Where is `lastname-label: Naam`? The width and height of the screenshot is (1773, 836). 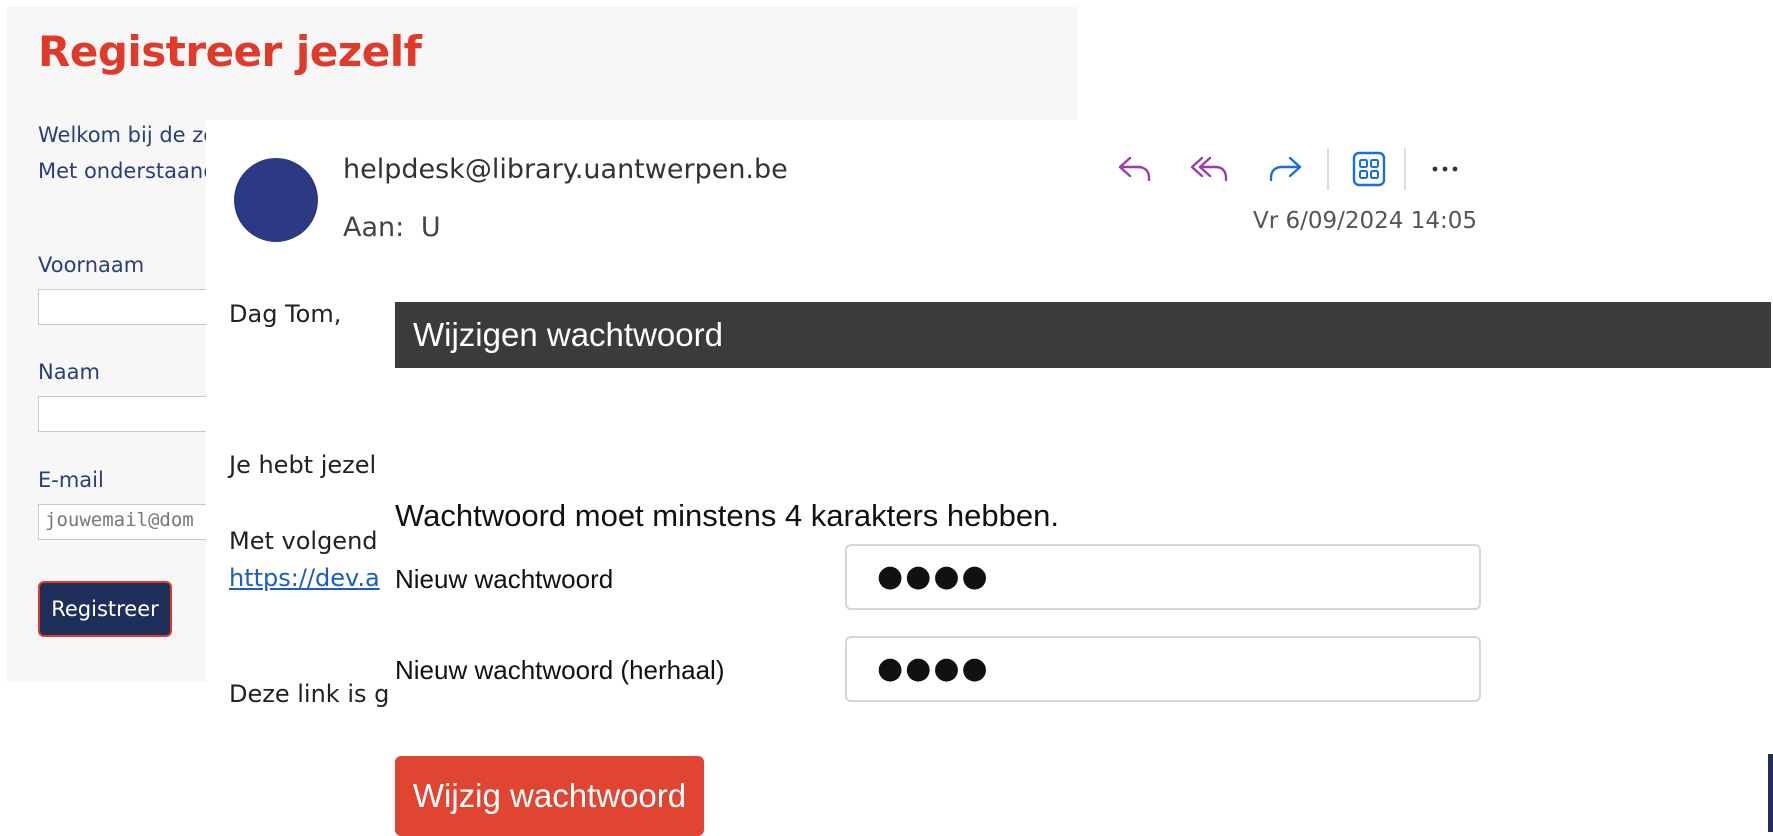 lastname-label: Naam is located at coordinates (69, 372).